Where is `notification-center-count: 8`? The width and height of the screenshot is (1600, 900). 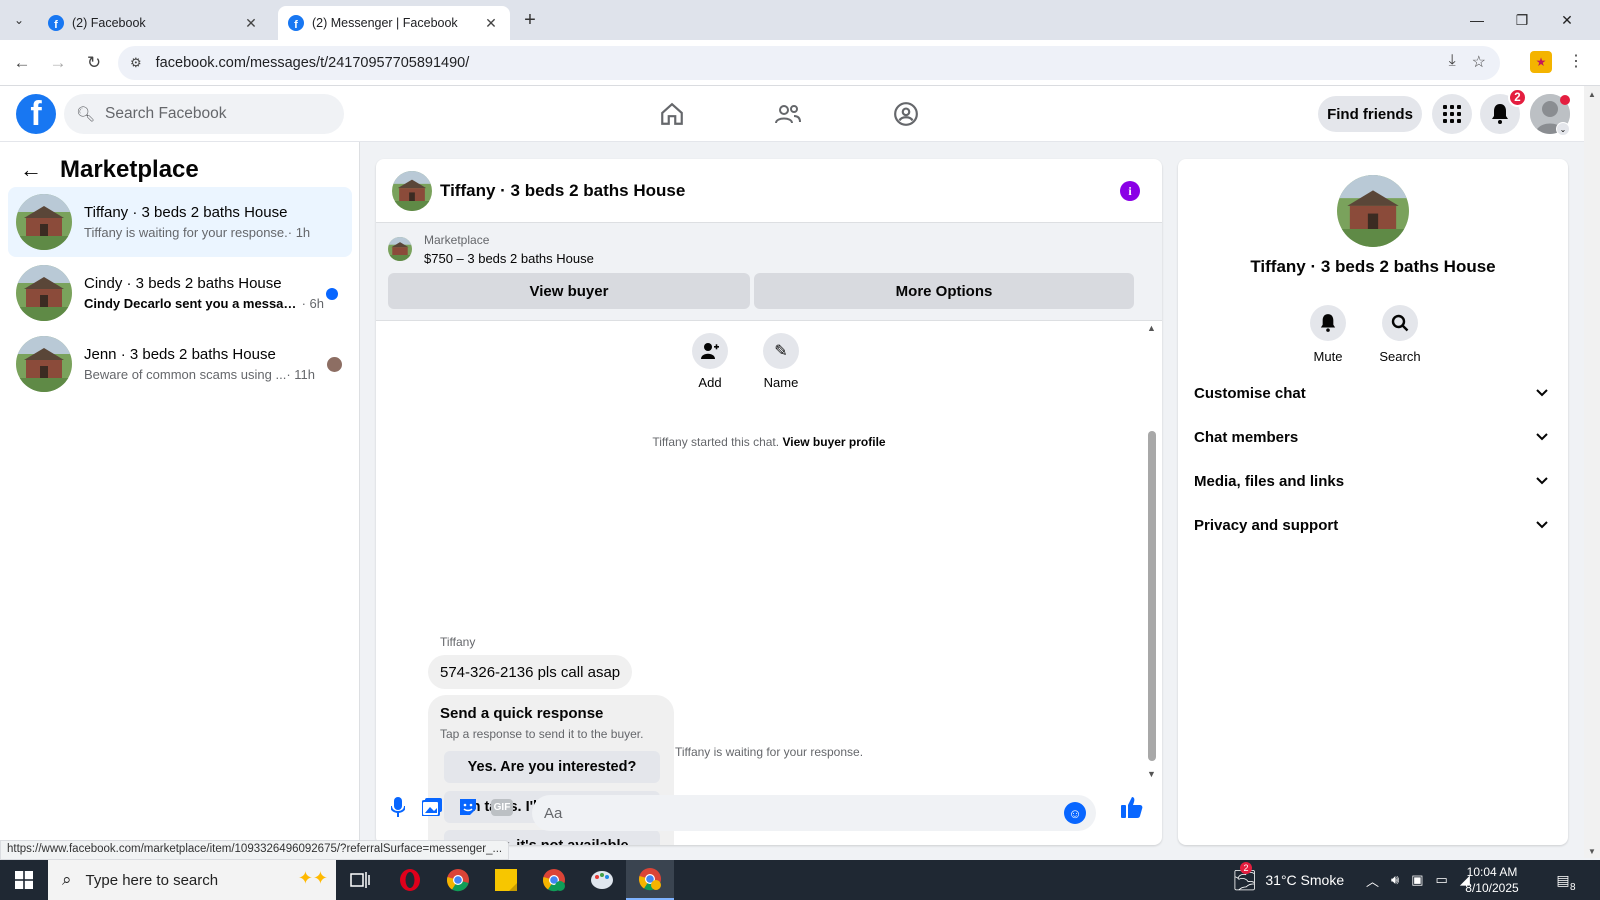 notification-center-count: 8 is located at coordinates (1573, 887).